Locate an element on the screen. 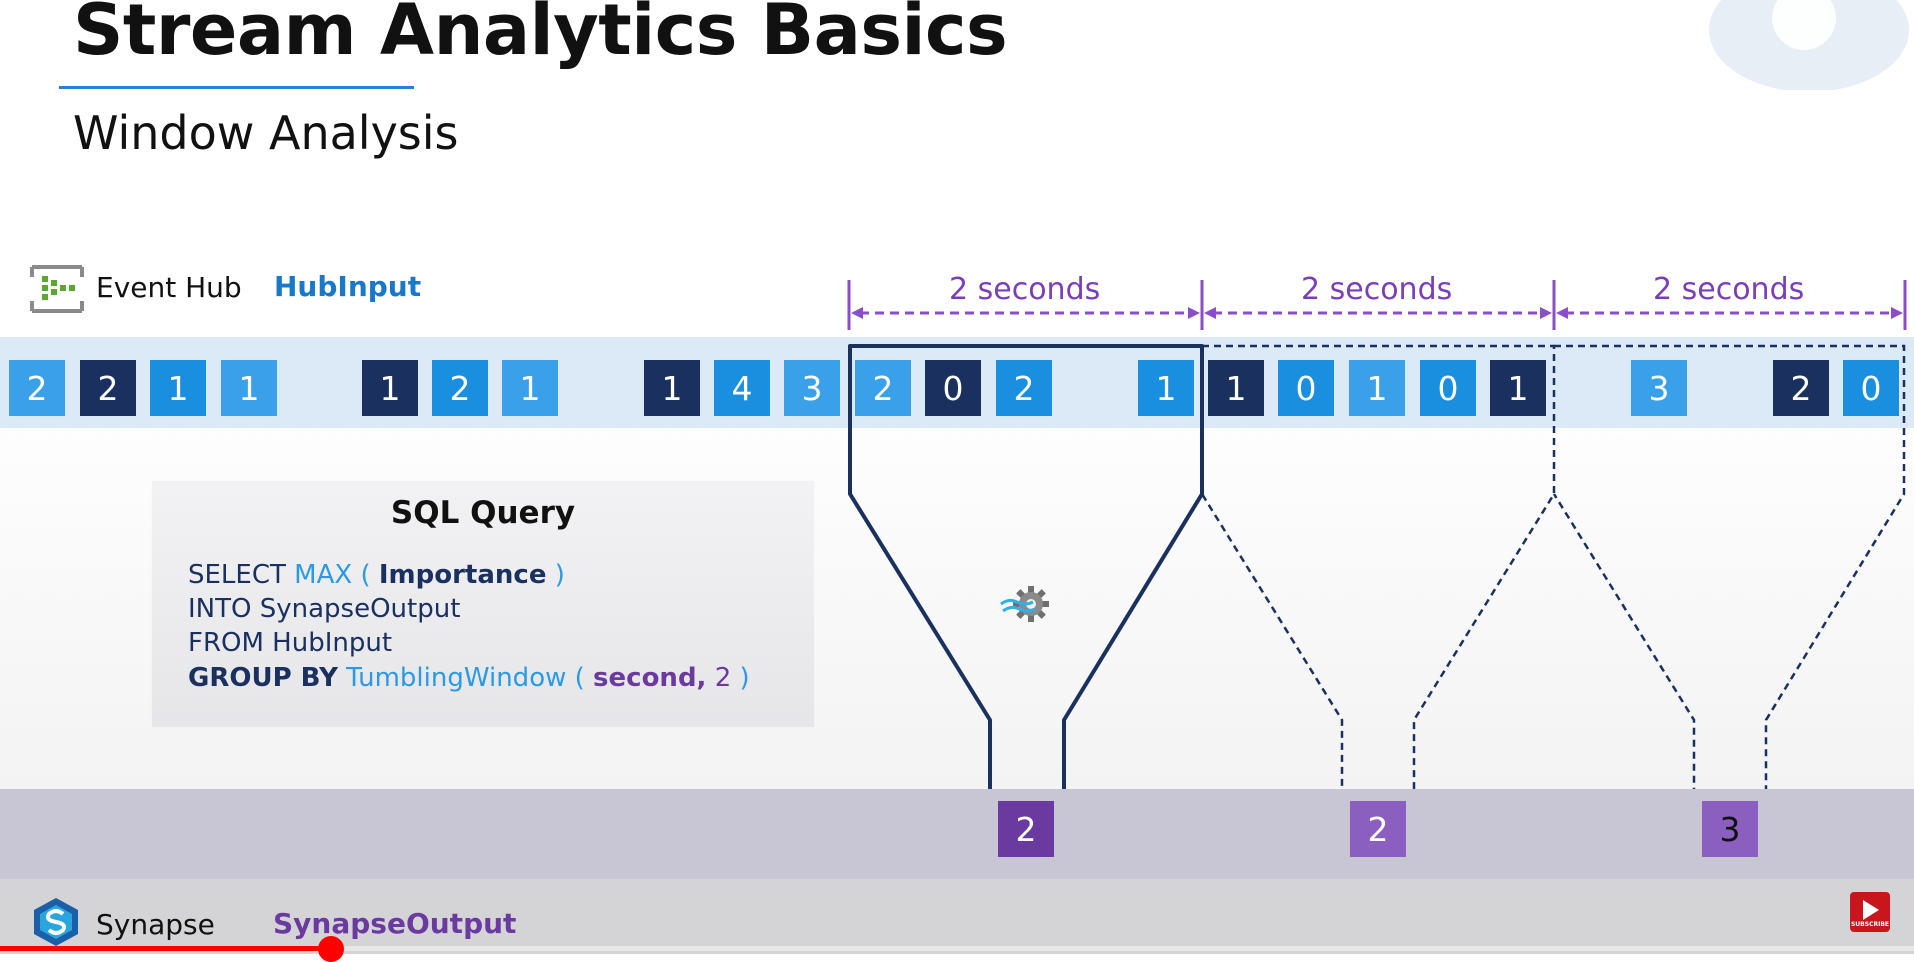 This screenshot has width=1914, height=962. window-3-result: 3 is located at coordinates (1730, 829).